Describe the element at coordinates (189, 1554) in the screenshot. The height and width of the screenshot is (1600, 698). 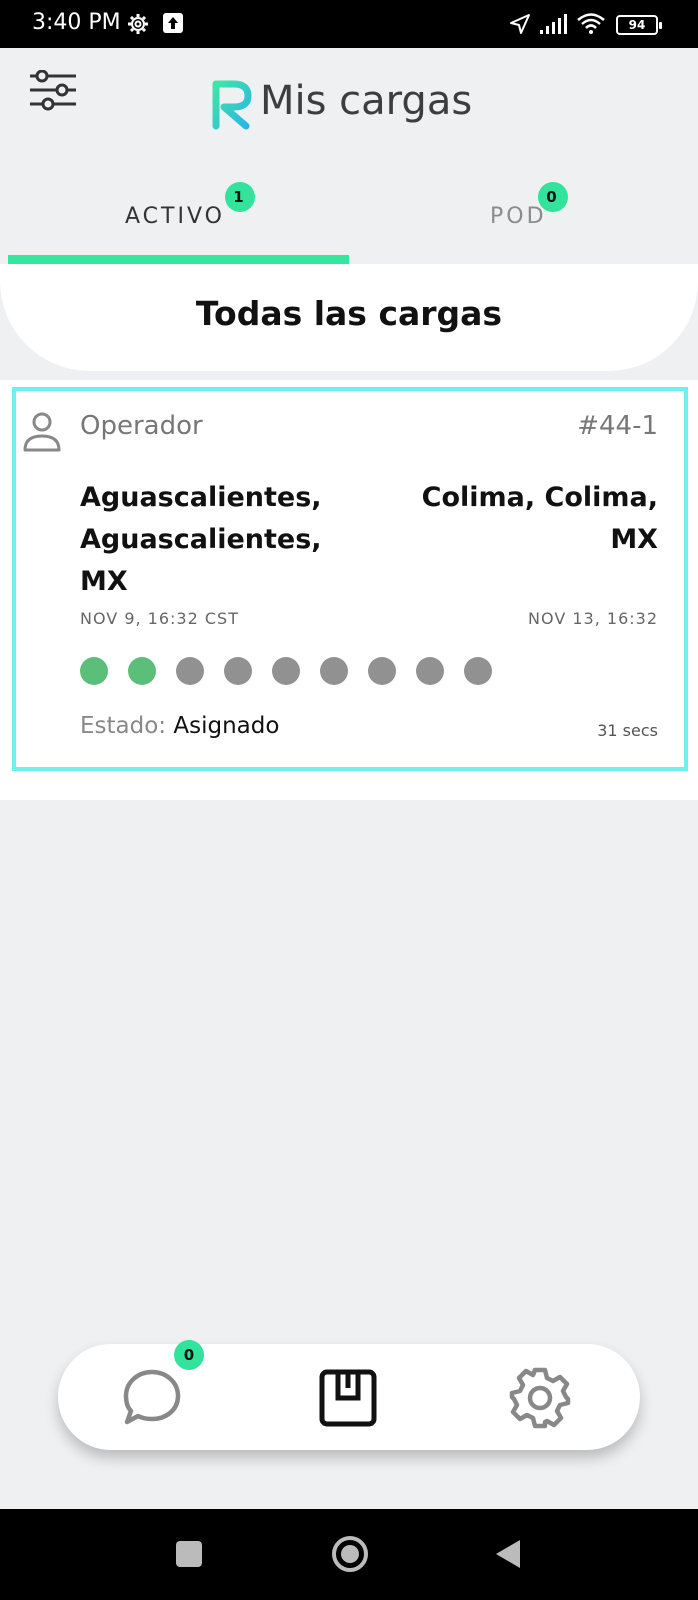
I see `recent-apps-icon` at that location.